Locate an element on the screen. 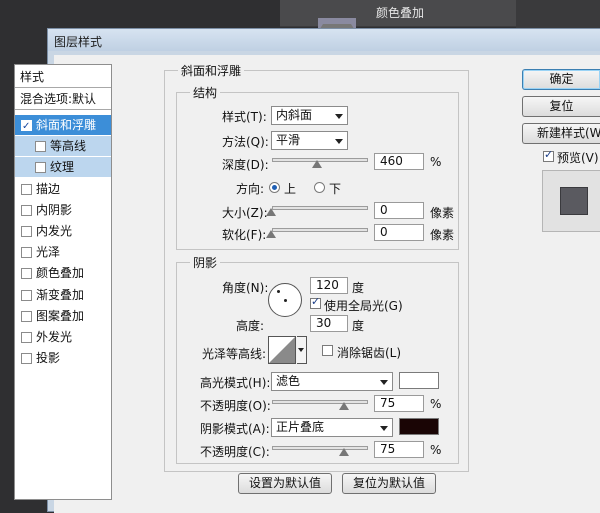 The height and width of the screenshot is (513, 600). highlight-opacity-handle is located at coordinates (344, 406).